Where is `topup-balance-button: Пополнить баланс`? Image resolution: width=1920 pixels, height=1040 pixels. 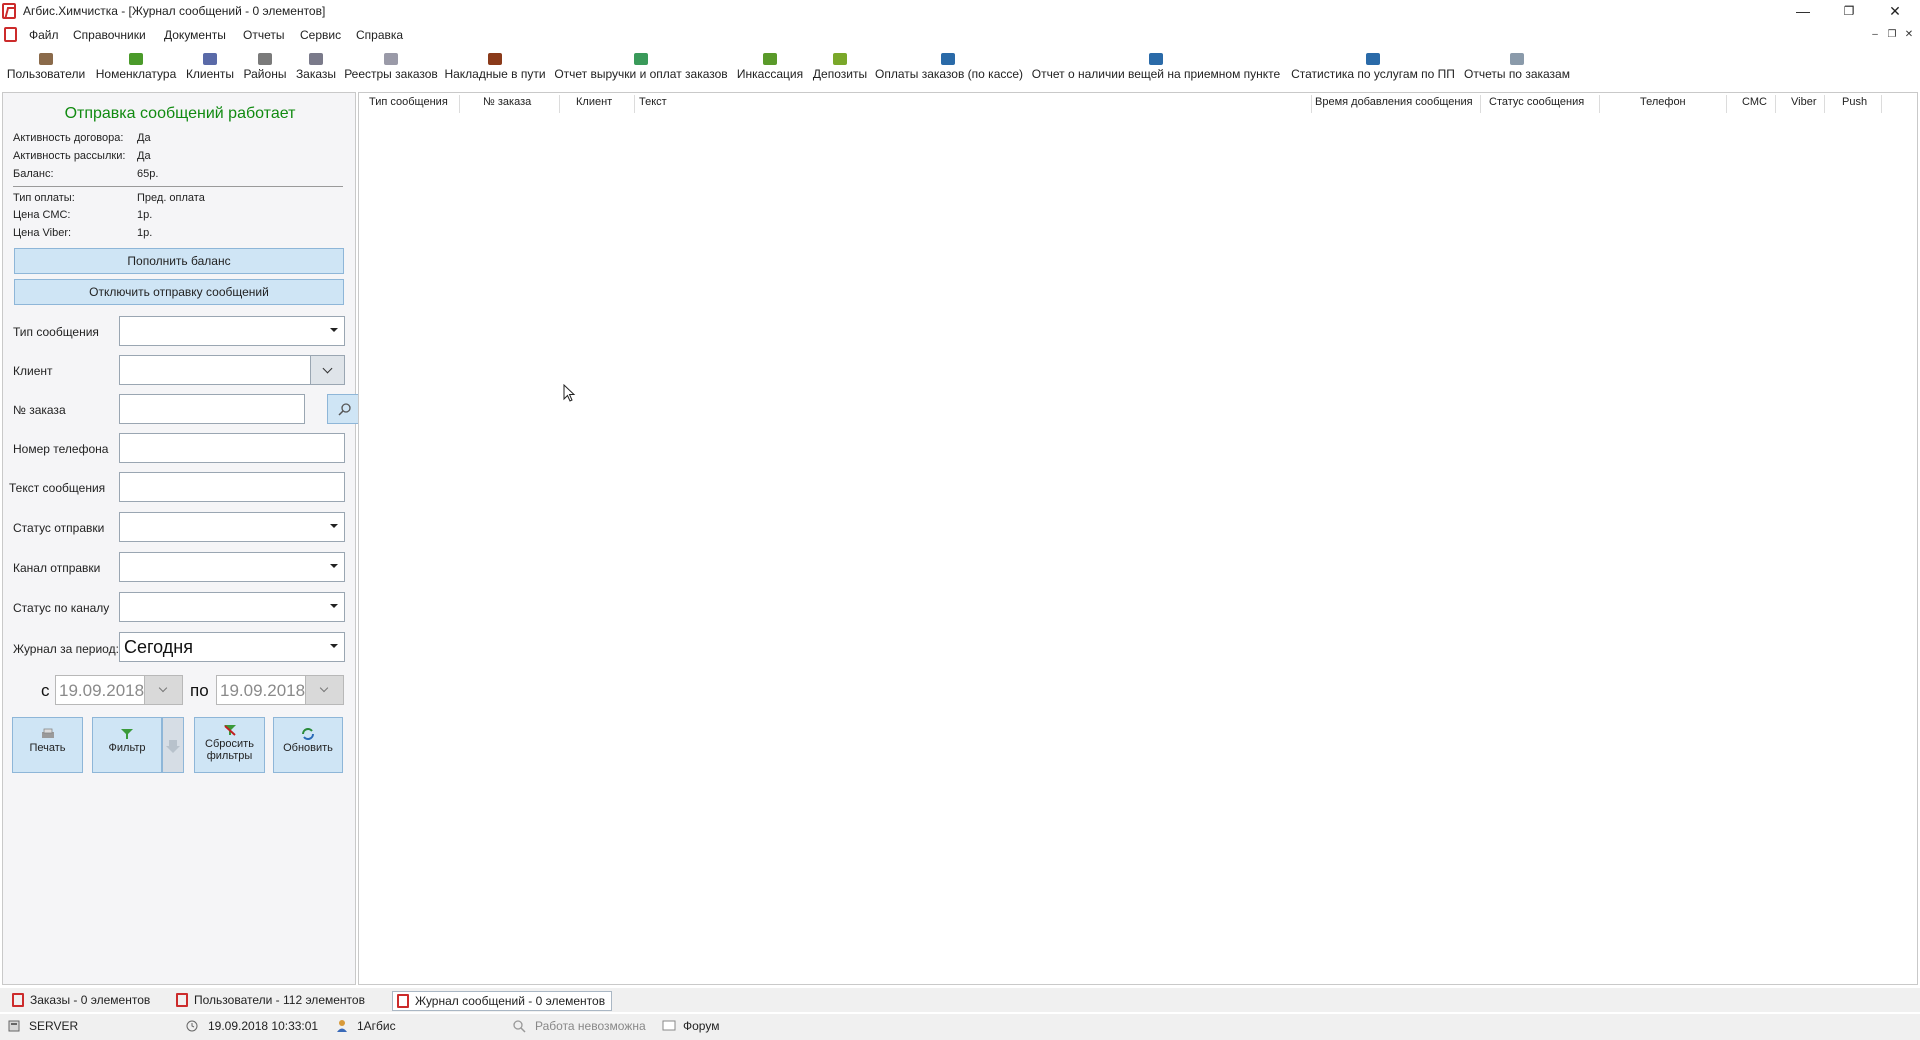
topup-balance-button: Пополнить баланс is located at coordinates (179, 261).